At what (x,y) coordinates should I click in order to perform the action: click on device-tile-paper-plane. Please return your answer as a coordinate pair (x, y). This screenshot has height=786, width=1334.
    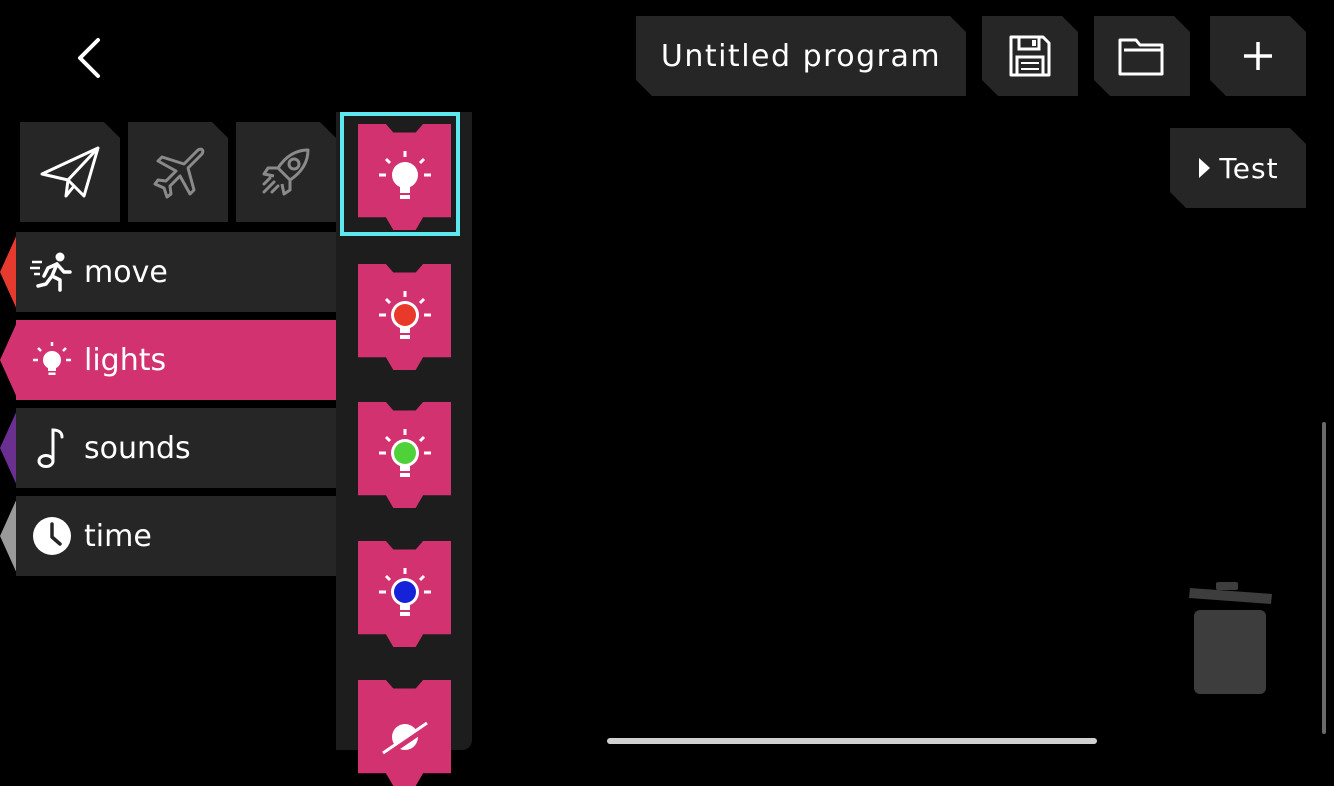
    Looking at the image, I should click on (70, 172).